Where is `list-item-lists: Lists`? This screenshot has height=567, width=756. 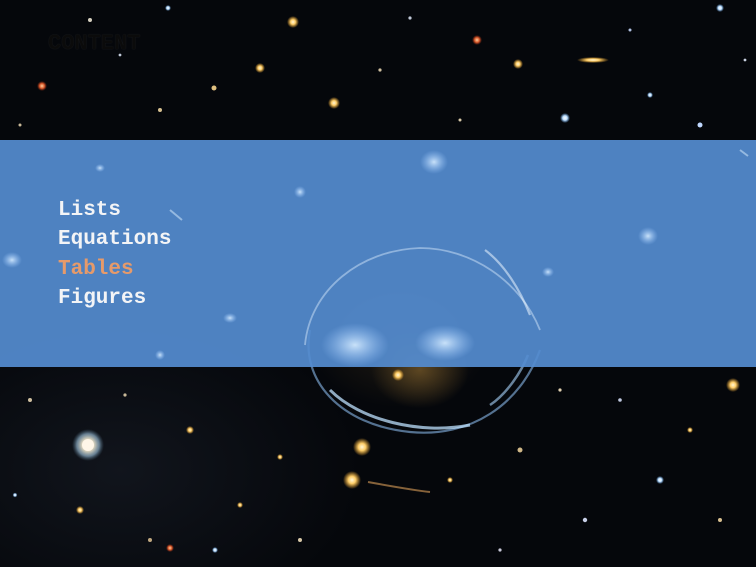 list-item-lists: Lists is located at coordinates (90, 210).